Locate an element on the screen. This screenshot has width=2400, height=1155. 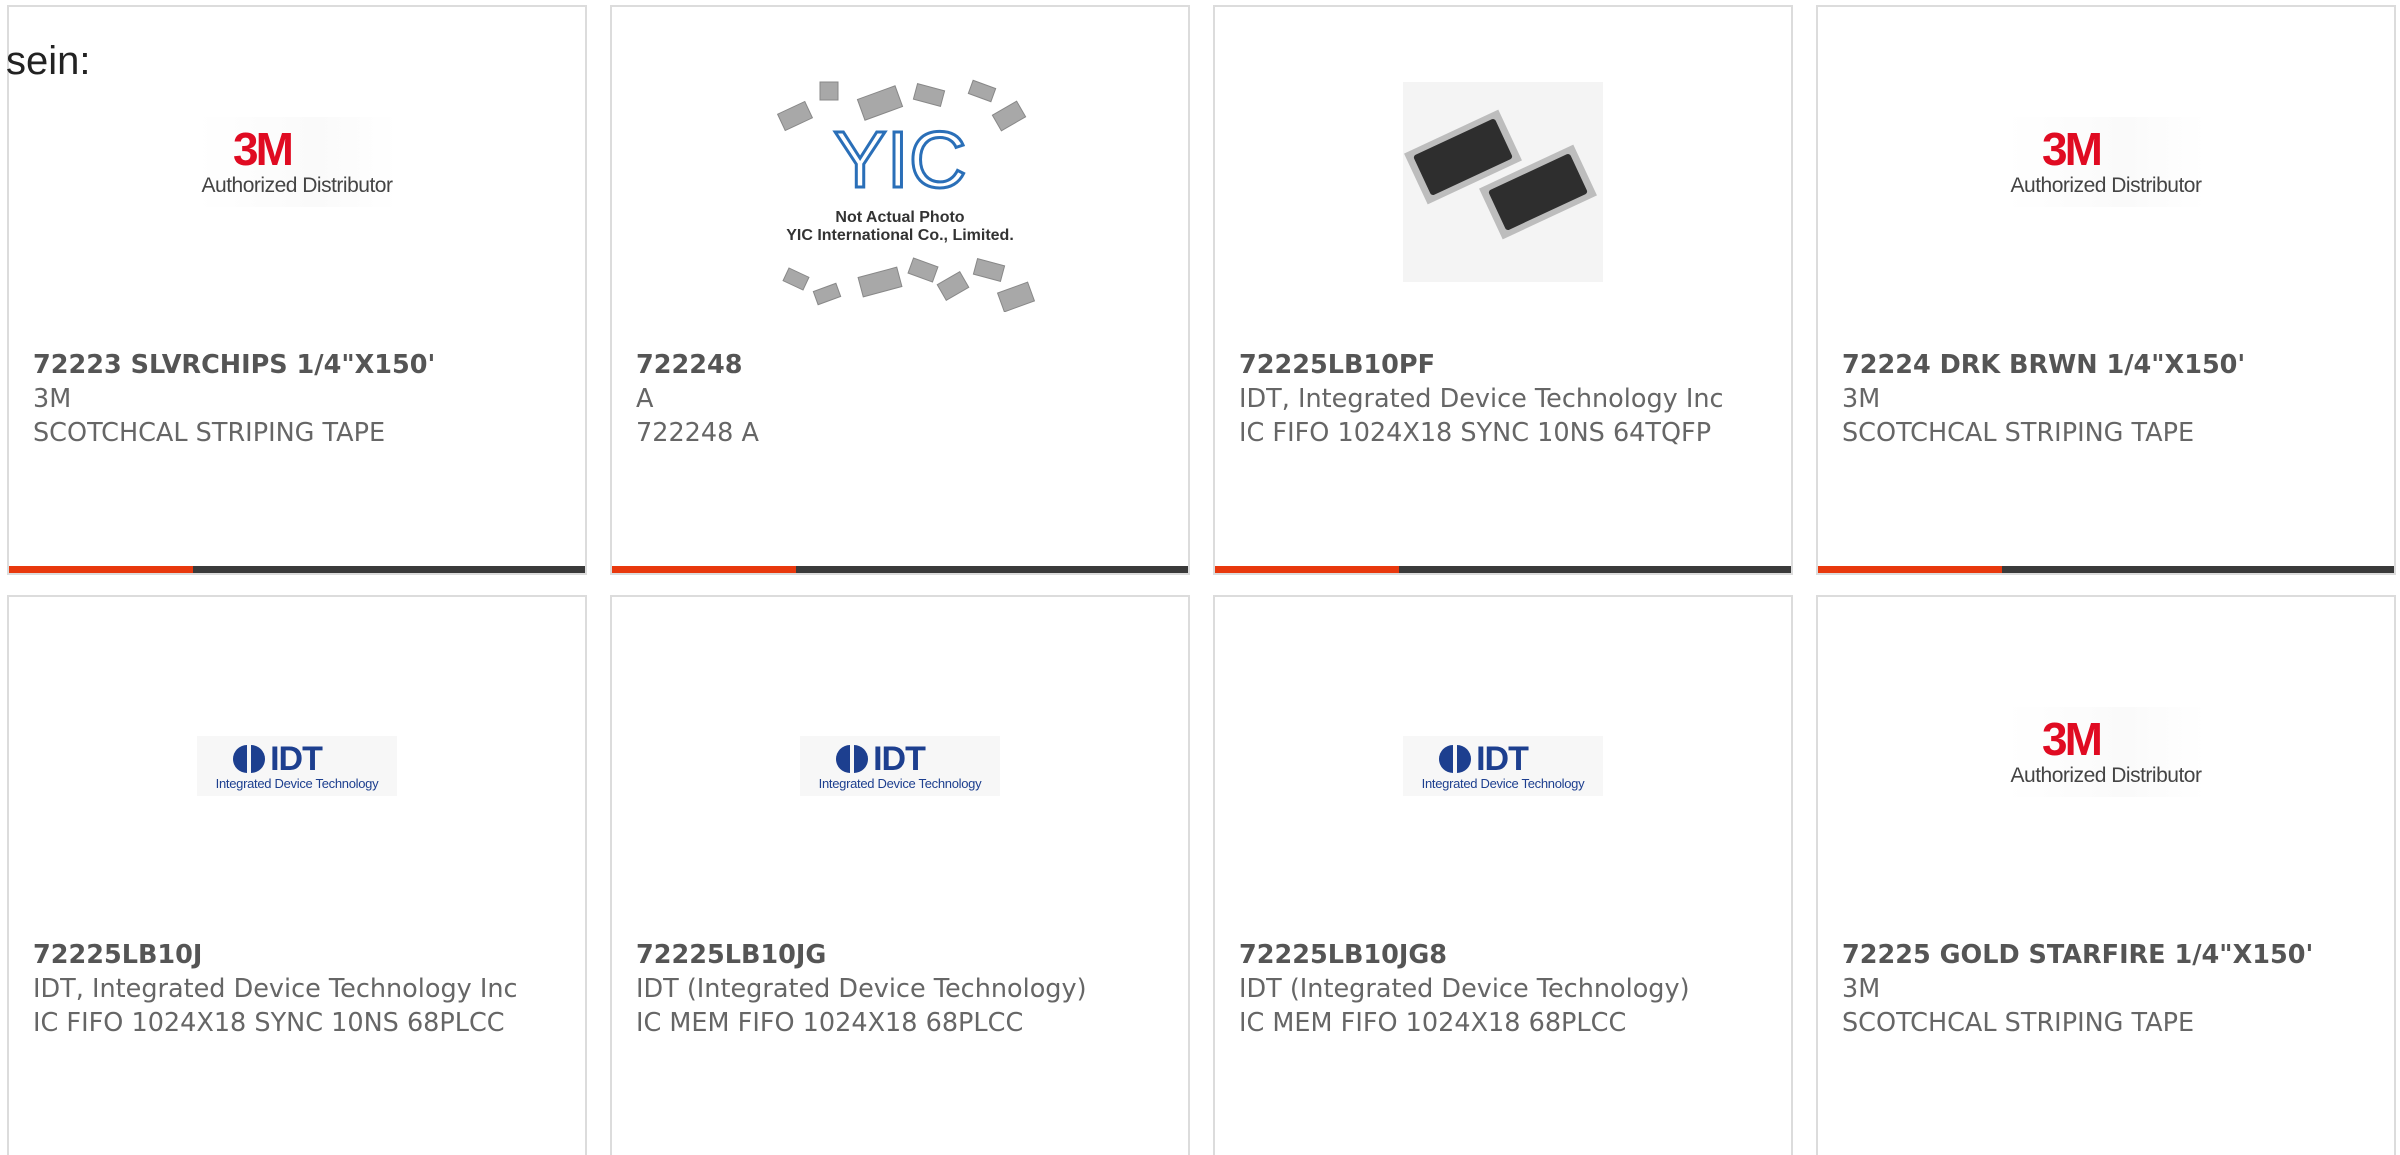
product-description: 722248 A is located at coordinates (697, 433).